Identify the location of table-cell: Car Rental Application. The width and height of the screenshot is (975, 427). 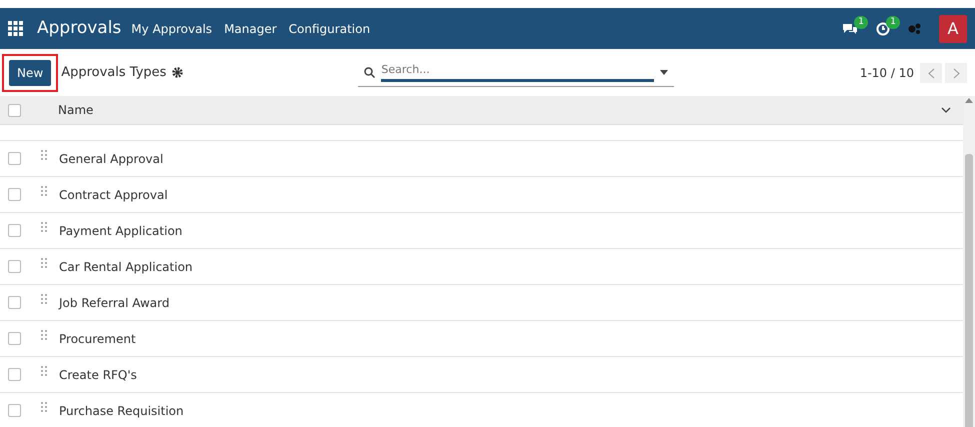
(126, 267).